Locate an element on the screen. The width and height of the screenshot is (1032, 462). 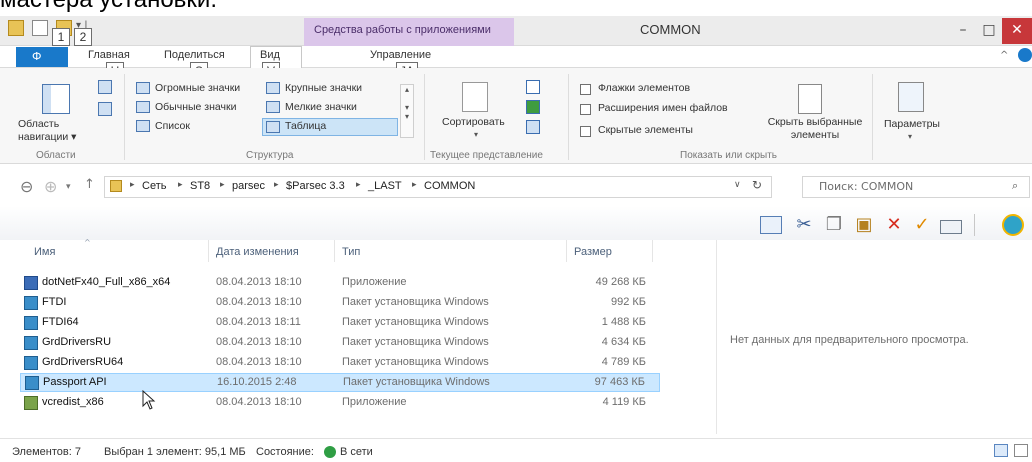
help-icon is located at coordinates (1025, 55).